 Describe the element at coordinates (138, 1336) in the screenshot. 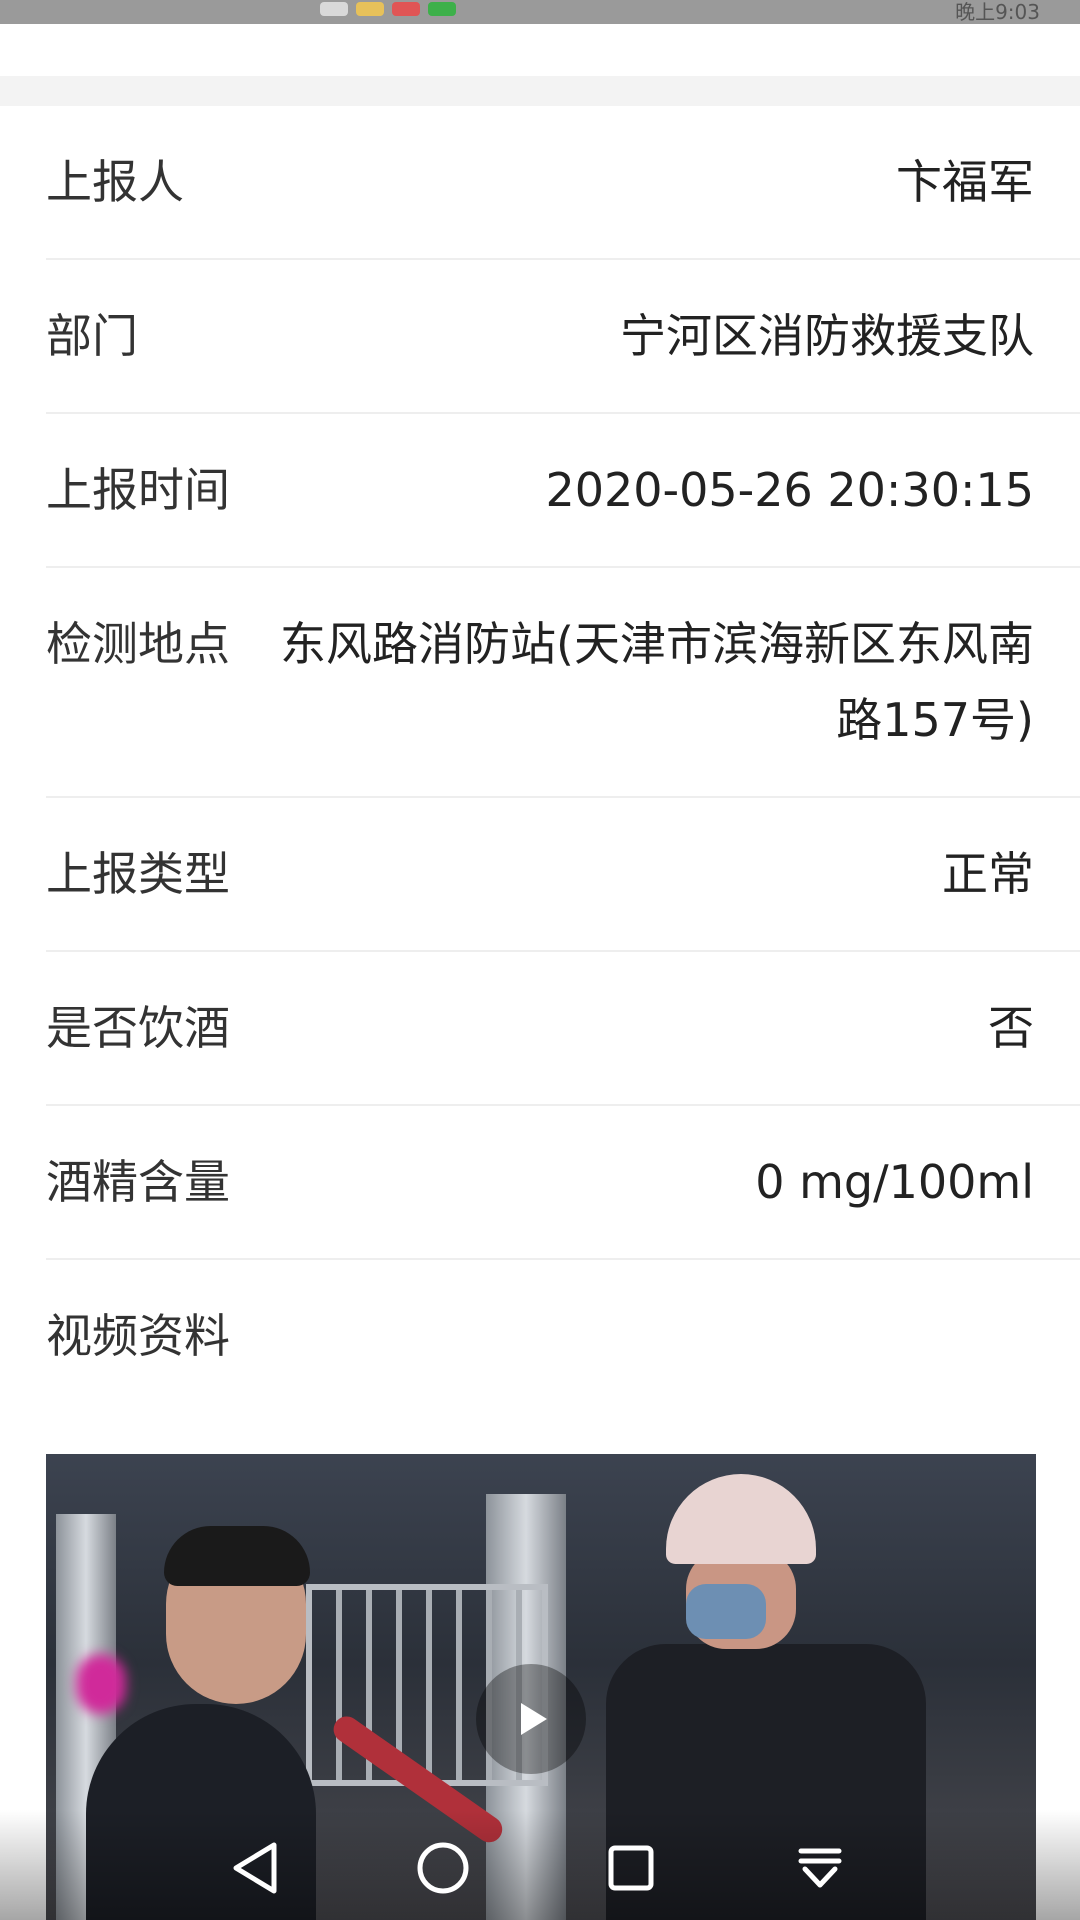

I see `video-section-title: 视频资料` at that location.